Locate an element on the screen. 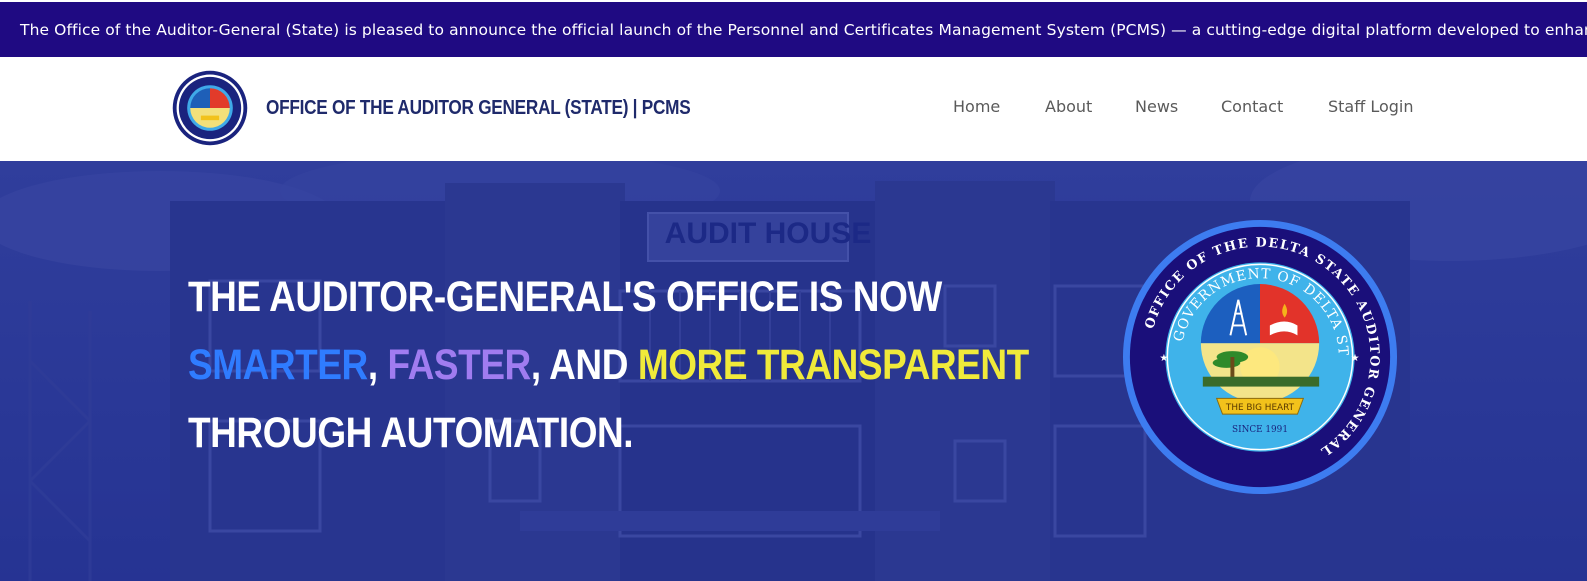 Image resolution: width=1587 pixels, height=581 pixels. nav-news: News is located at coordinates (1156, 106).